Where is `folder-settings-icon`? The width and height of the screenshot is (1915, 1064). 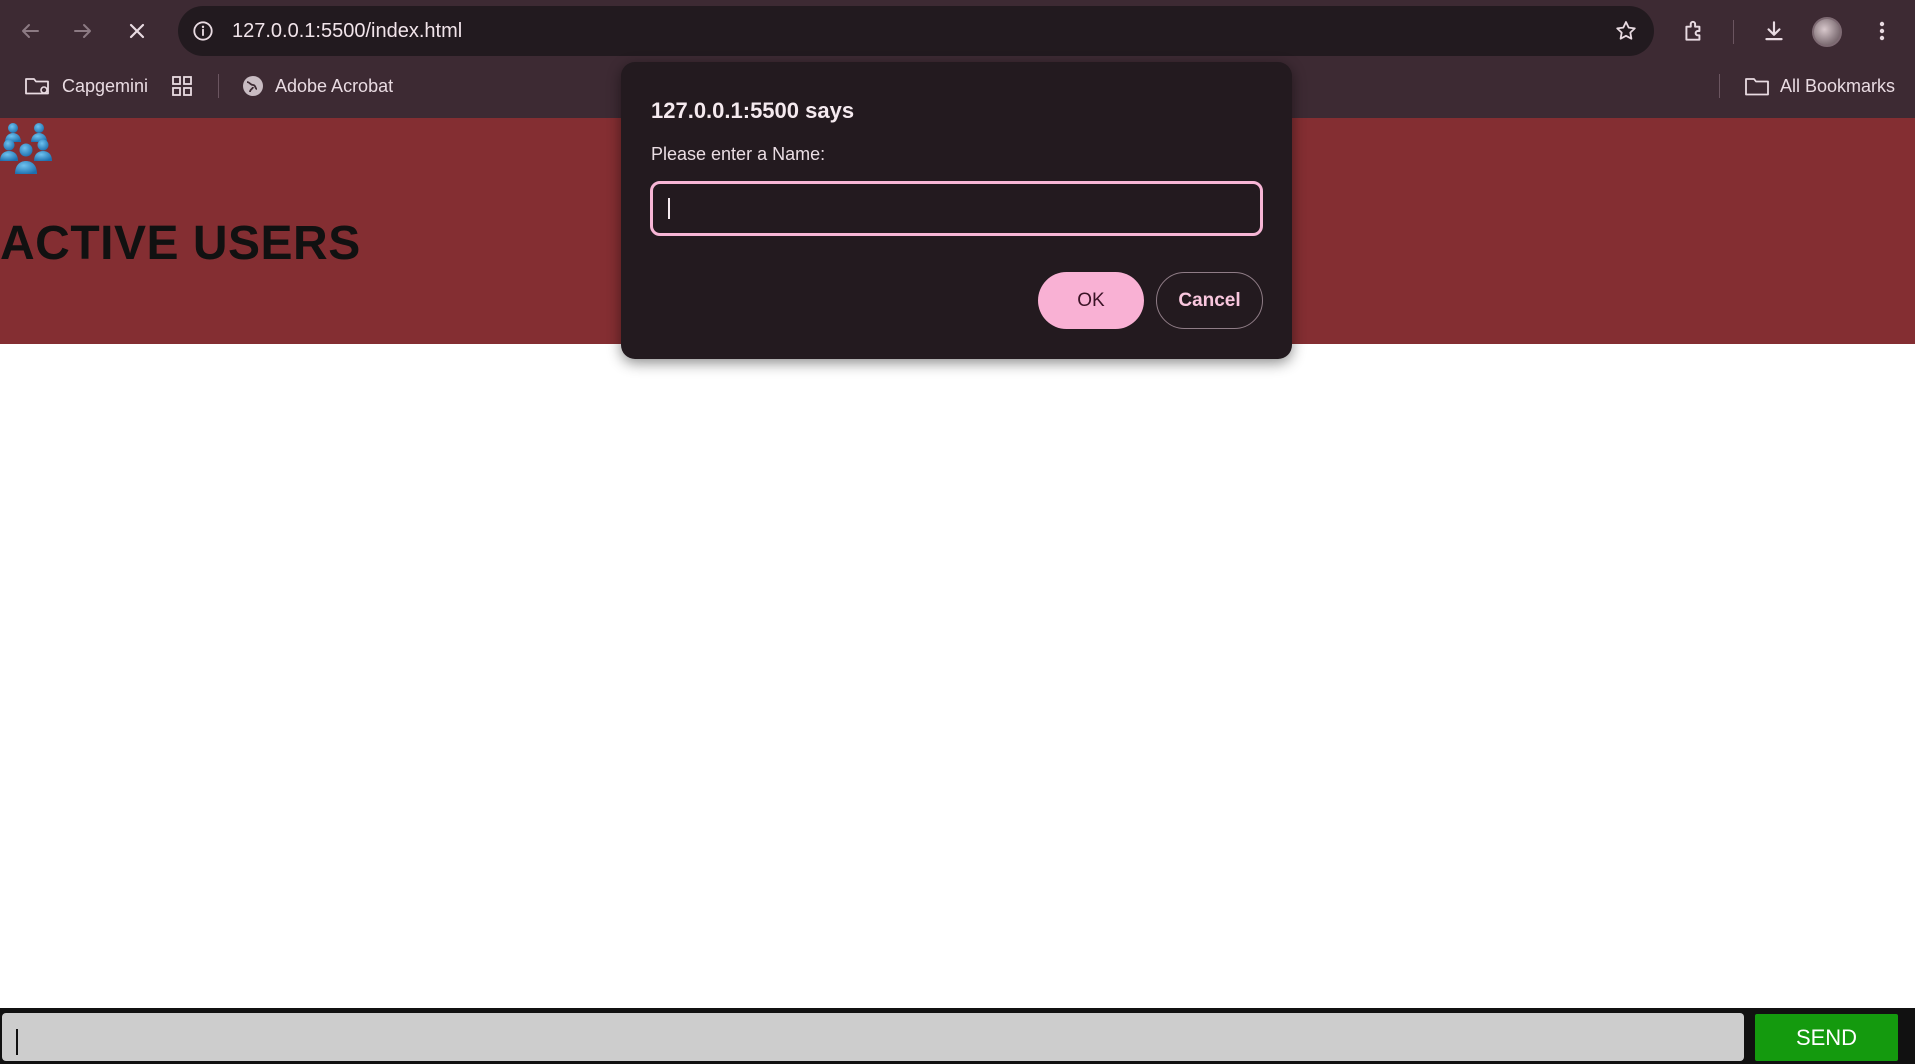 folder-settings-icon is located at coordinates (37, 86).